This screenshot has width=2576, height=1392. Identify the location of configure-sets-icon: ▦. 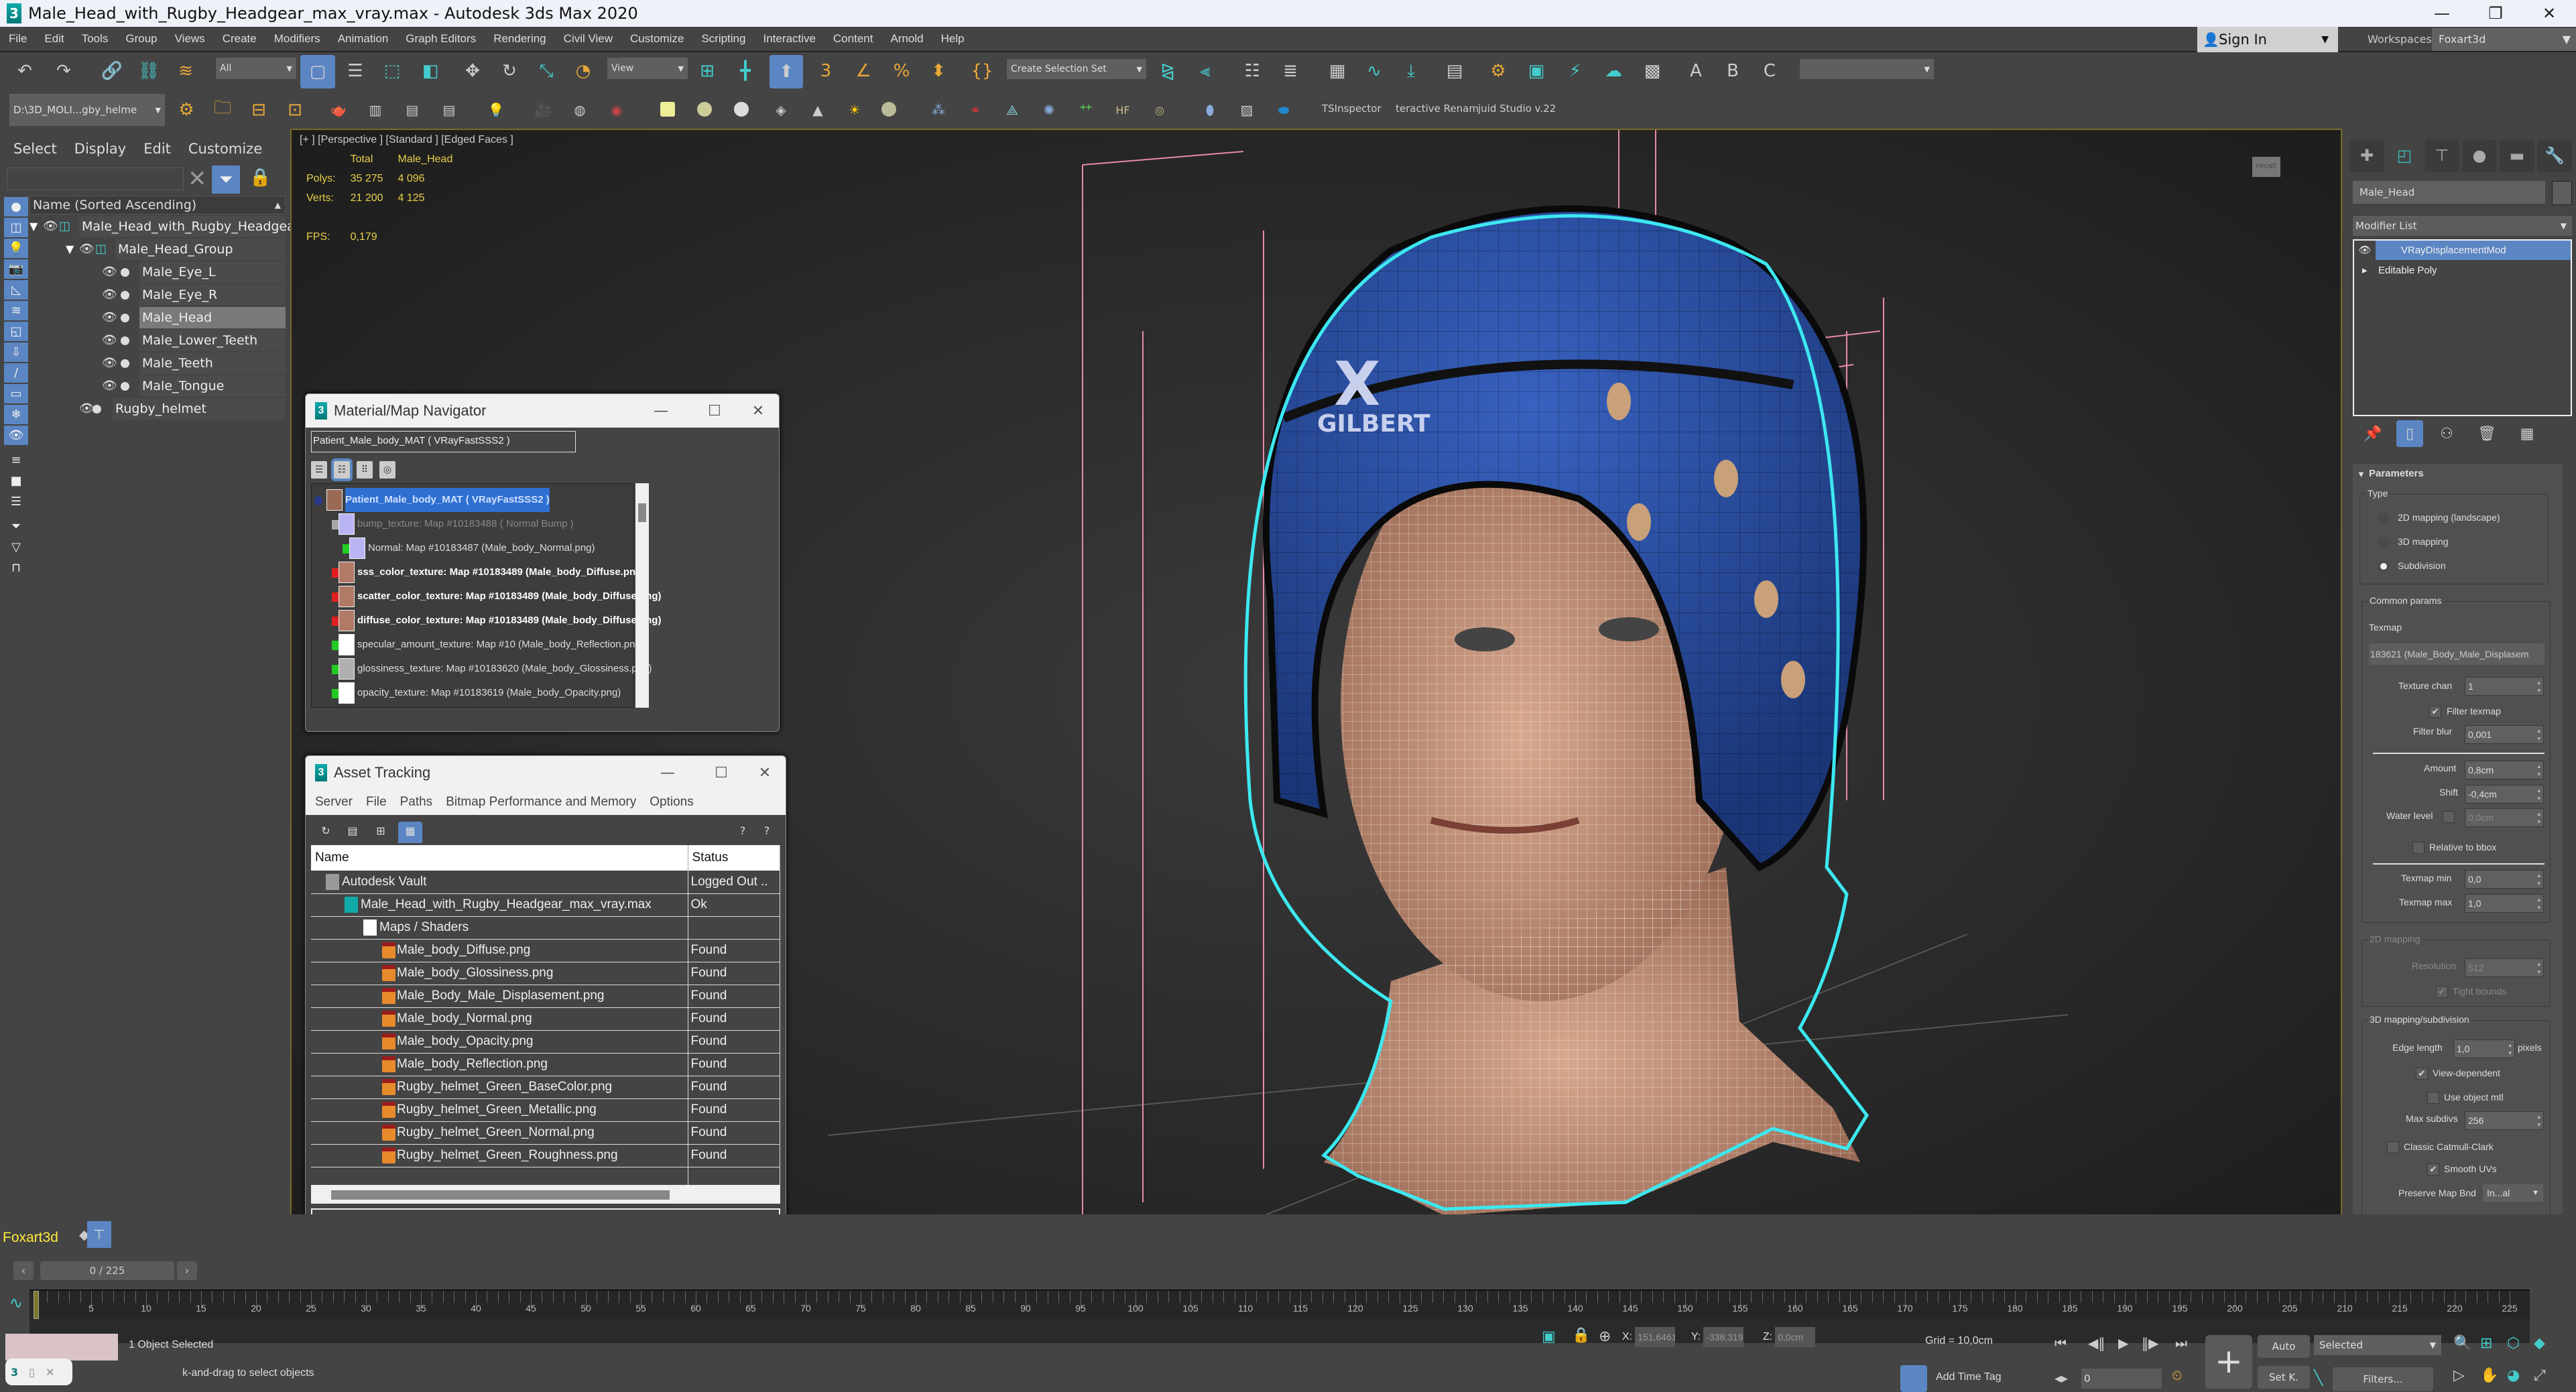
(2527, 433).